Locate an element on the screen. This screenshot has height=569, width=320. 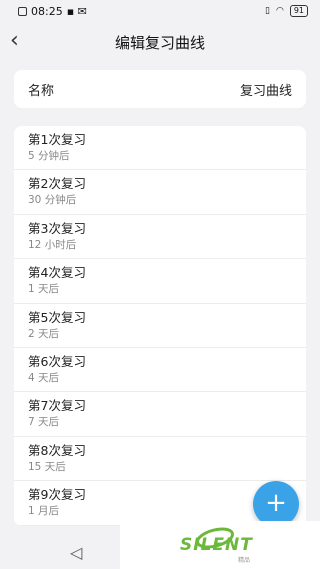
sim-icon is located at coordinates (22, 11).